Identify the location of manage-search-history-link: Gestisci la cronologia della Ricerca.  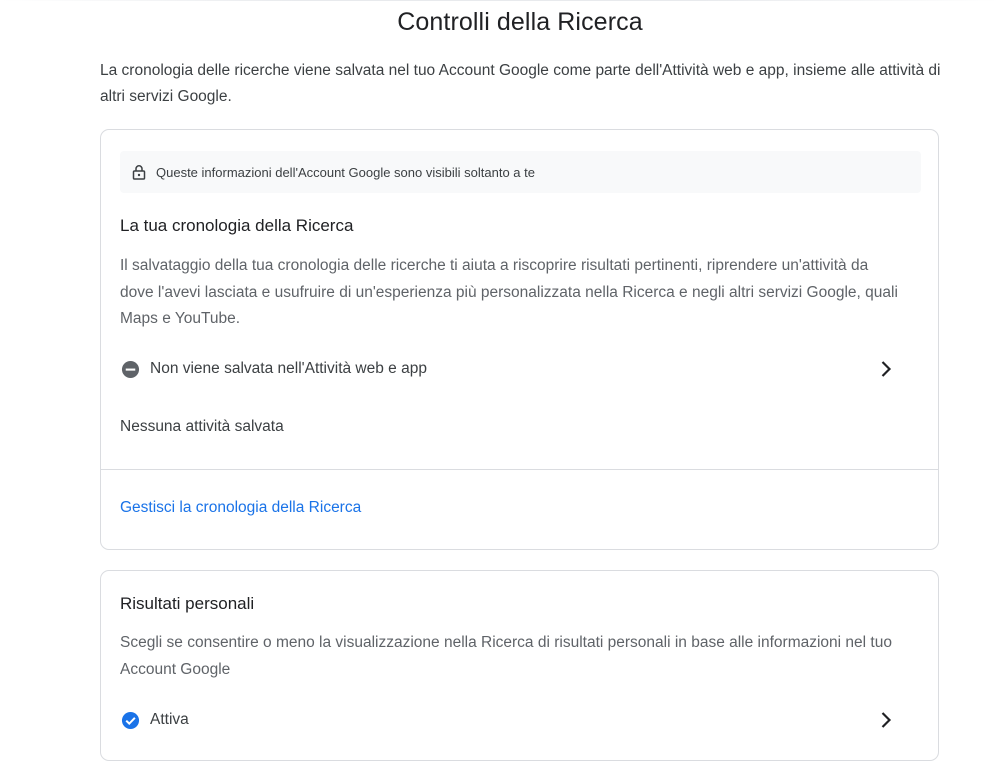
(240, 508).